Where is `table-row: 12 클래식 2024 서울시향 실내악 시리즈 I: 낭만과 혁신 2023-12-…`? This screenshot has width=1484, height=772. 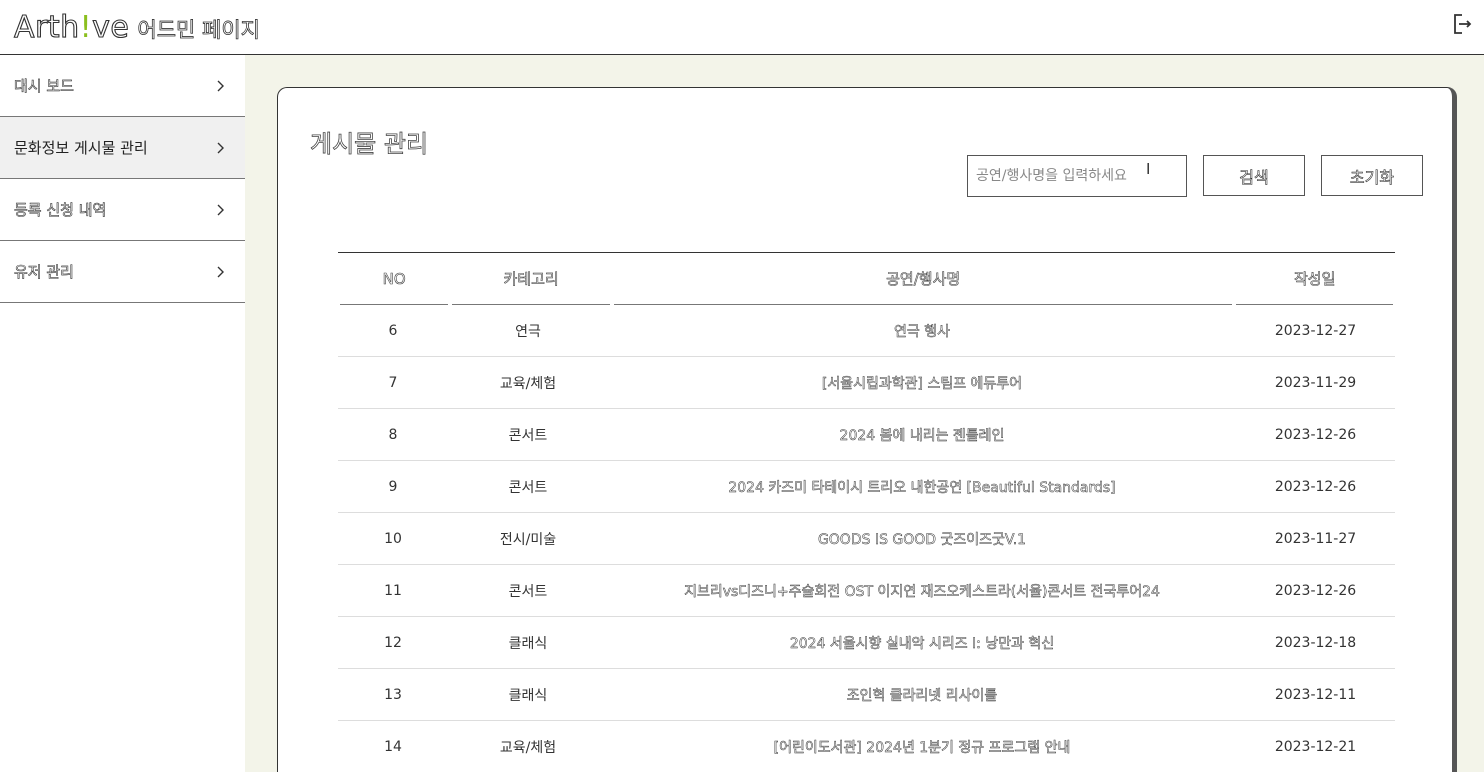
table-row: 12 클래식 2024 서울시향 실내악 시리즈 I: 낭만과 혁신 2023-12-… is located at coordinates (866, 643).